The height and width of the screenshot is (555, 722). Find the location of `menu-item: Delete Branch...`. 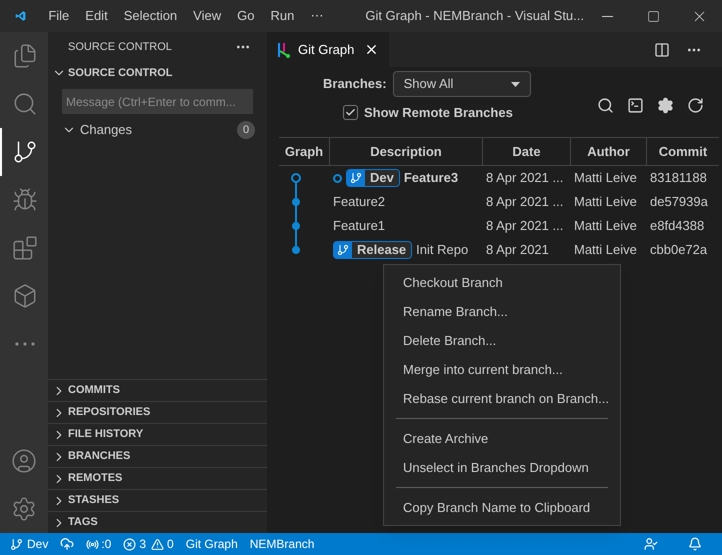

menu-item: Delete Branch... is located at coordinates (502, 340).